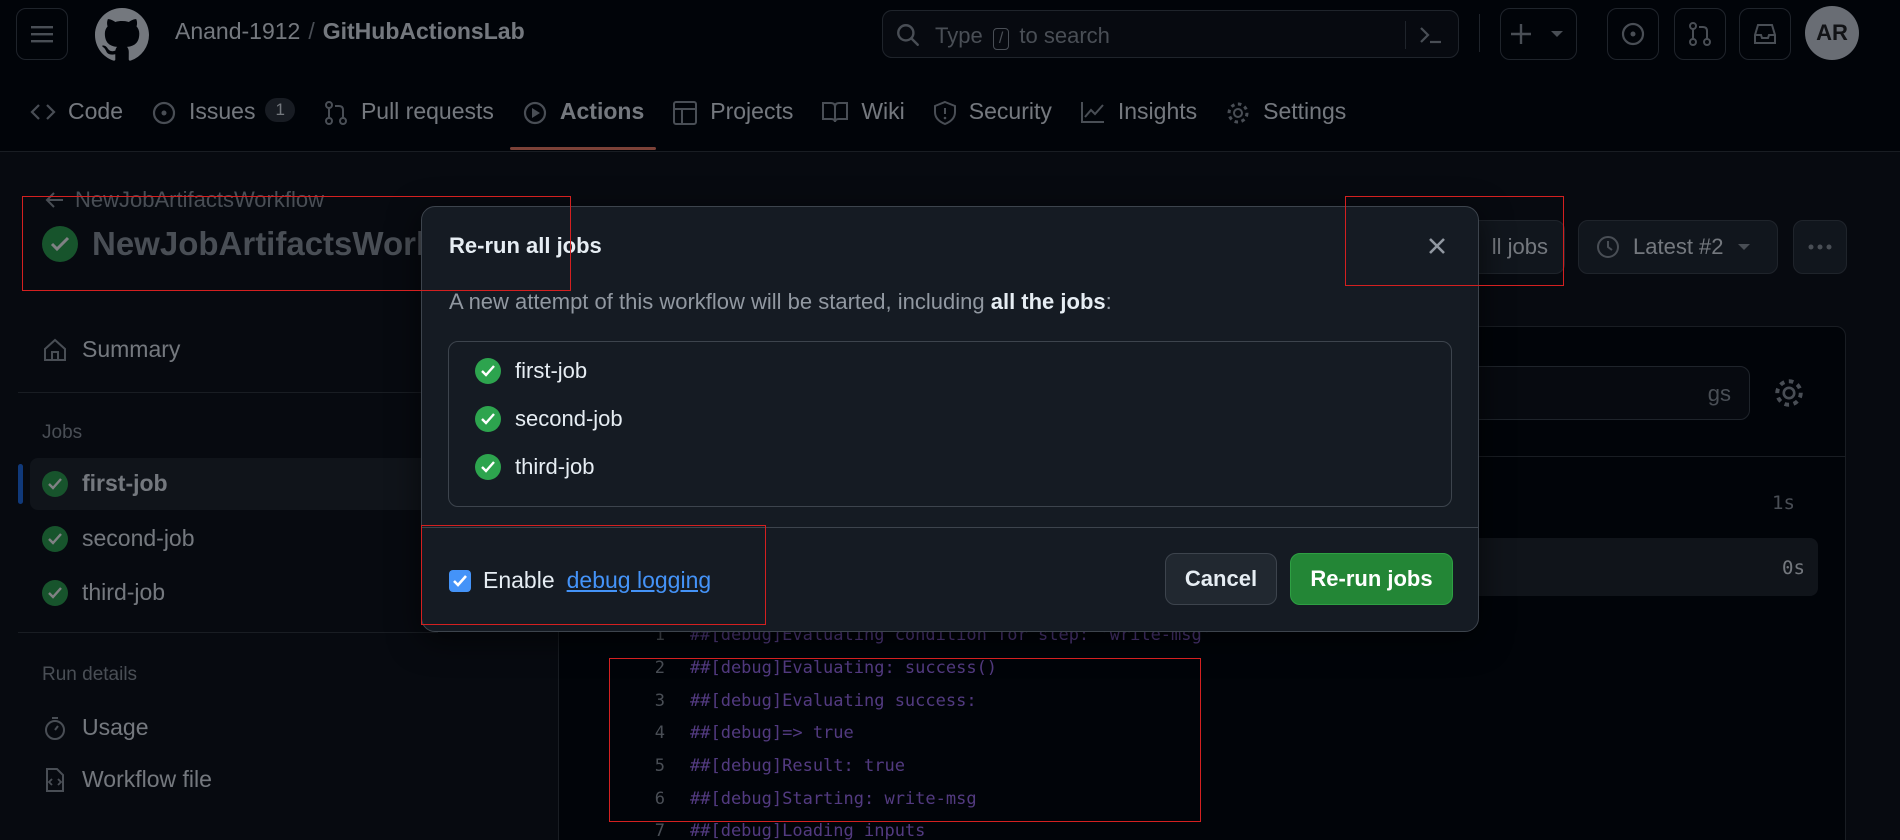  What do you see at coordinates (525, 245) in the screenshot?
I see `dialog-title: Re-run all jobs` at bounding box center [525, 245].